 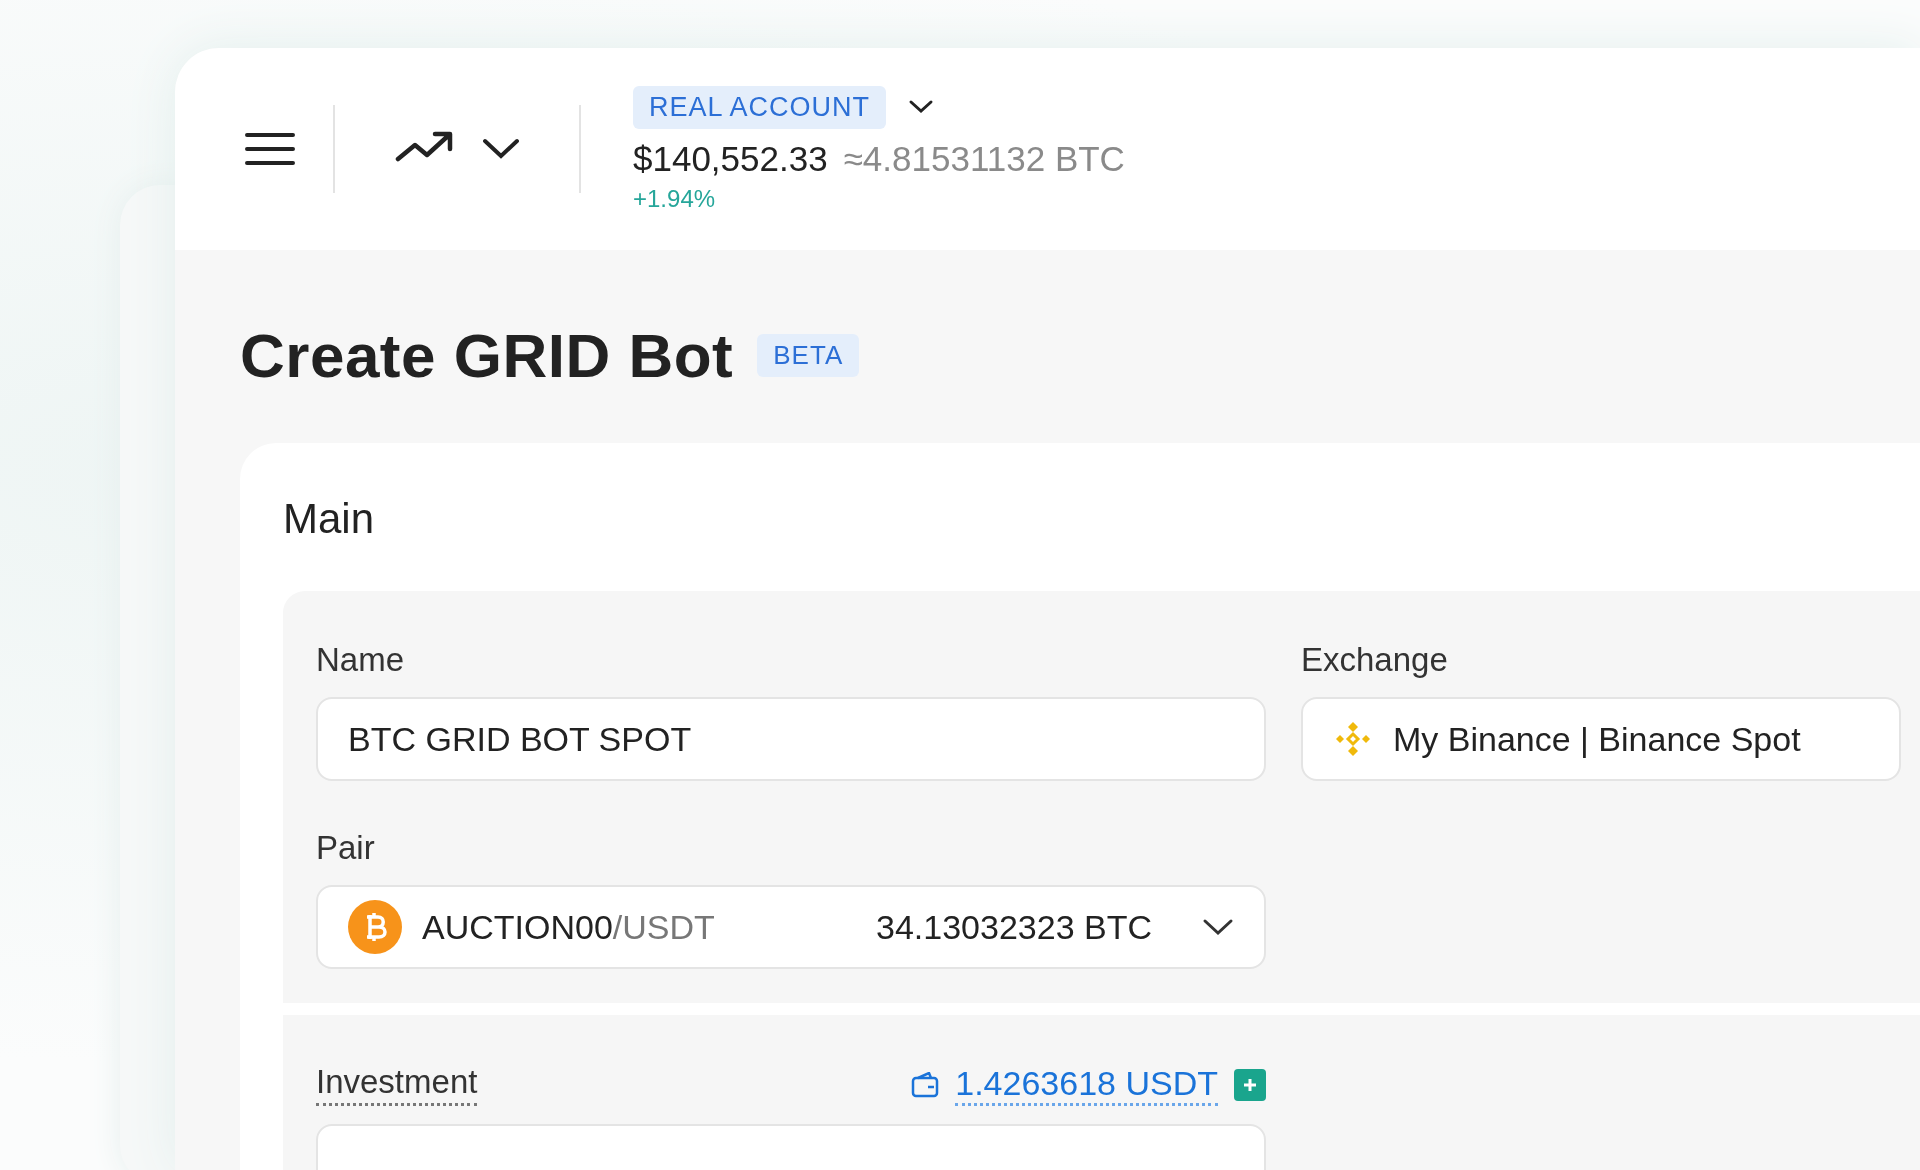 I want to click on name-field: BTC GRID BOT SPOT, so click(x=791, y=739).